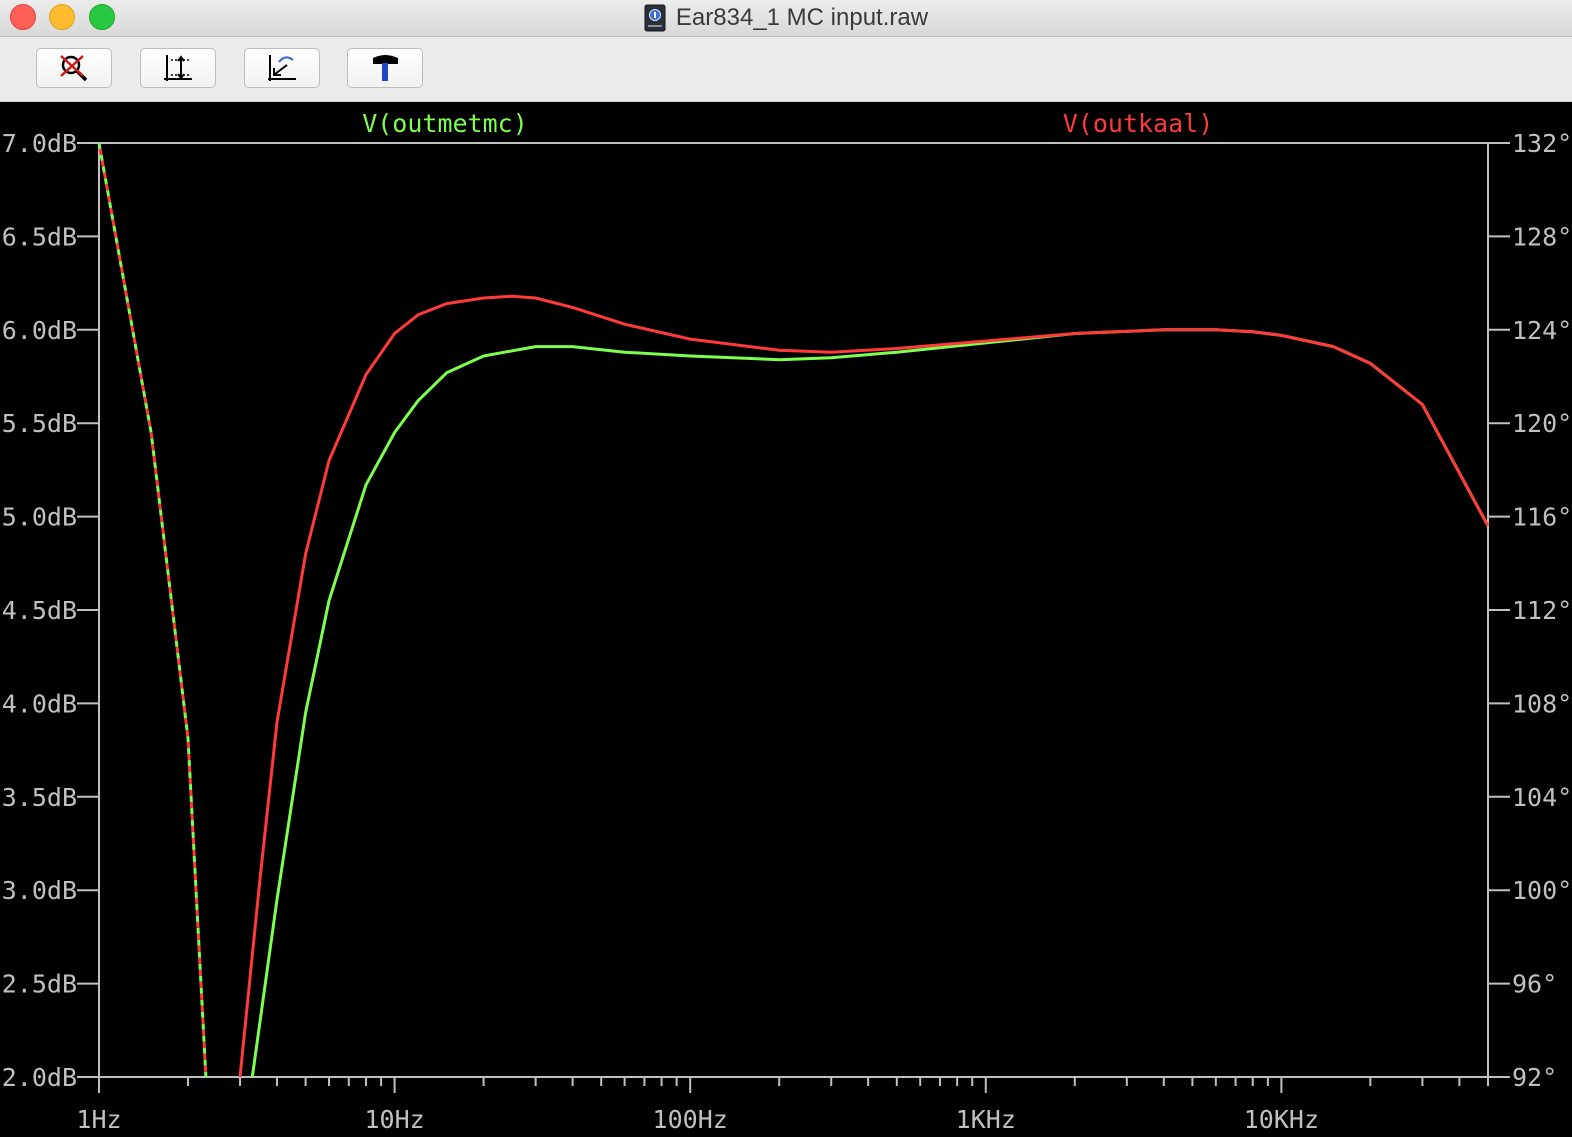 The height and width of the screenshot is (1137, 1572). I want to click on y-left-tick-label: 4.5dB, so click(39, 610).